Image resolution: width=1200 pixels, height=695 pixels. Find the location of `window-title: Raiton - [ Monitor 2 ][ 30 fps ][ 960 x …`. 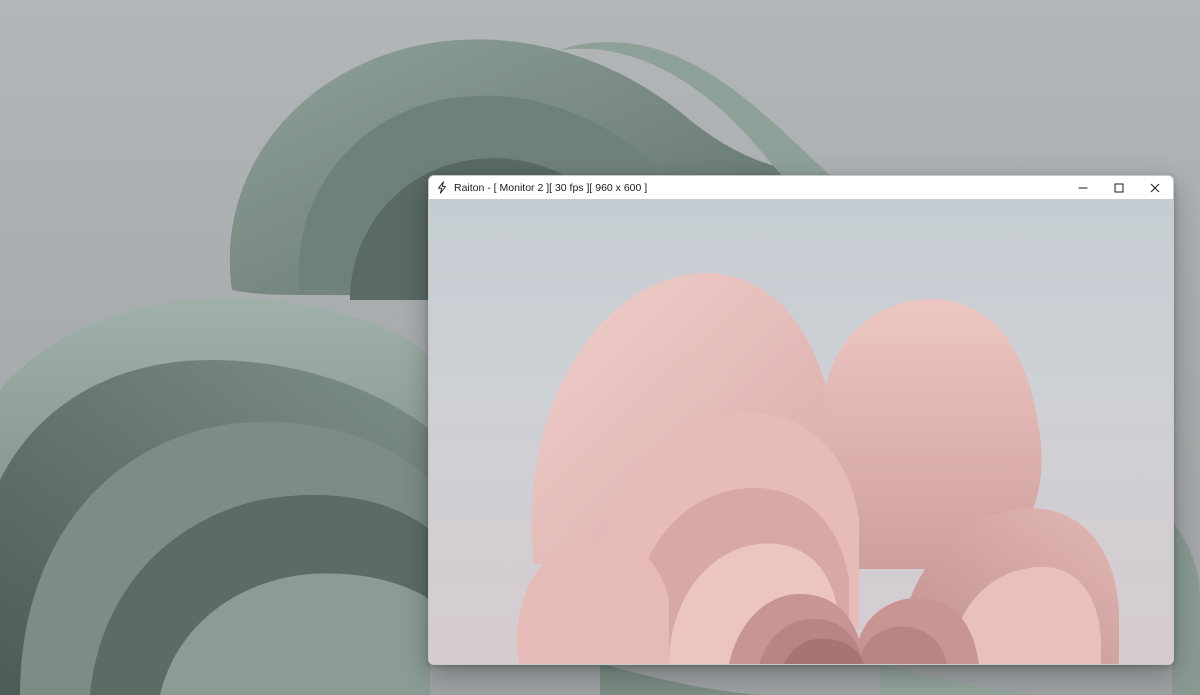

window-title: Raiton - [ Monitor 2 ][ 30 fps ][ 960 x … is located at coordinates (551, 187).